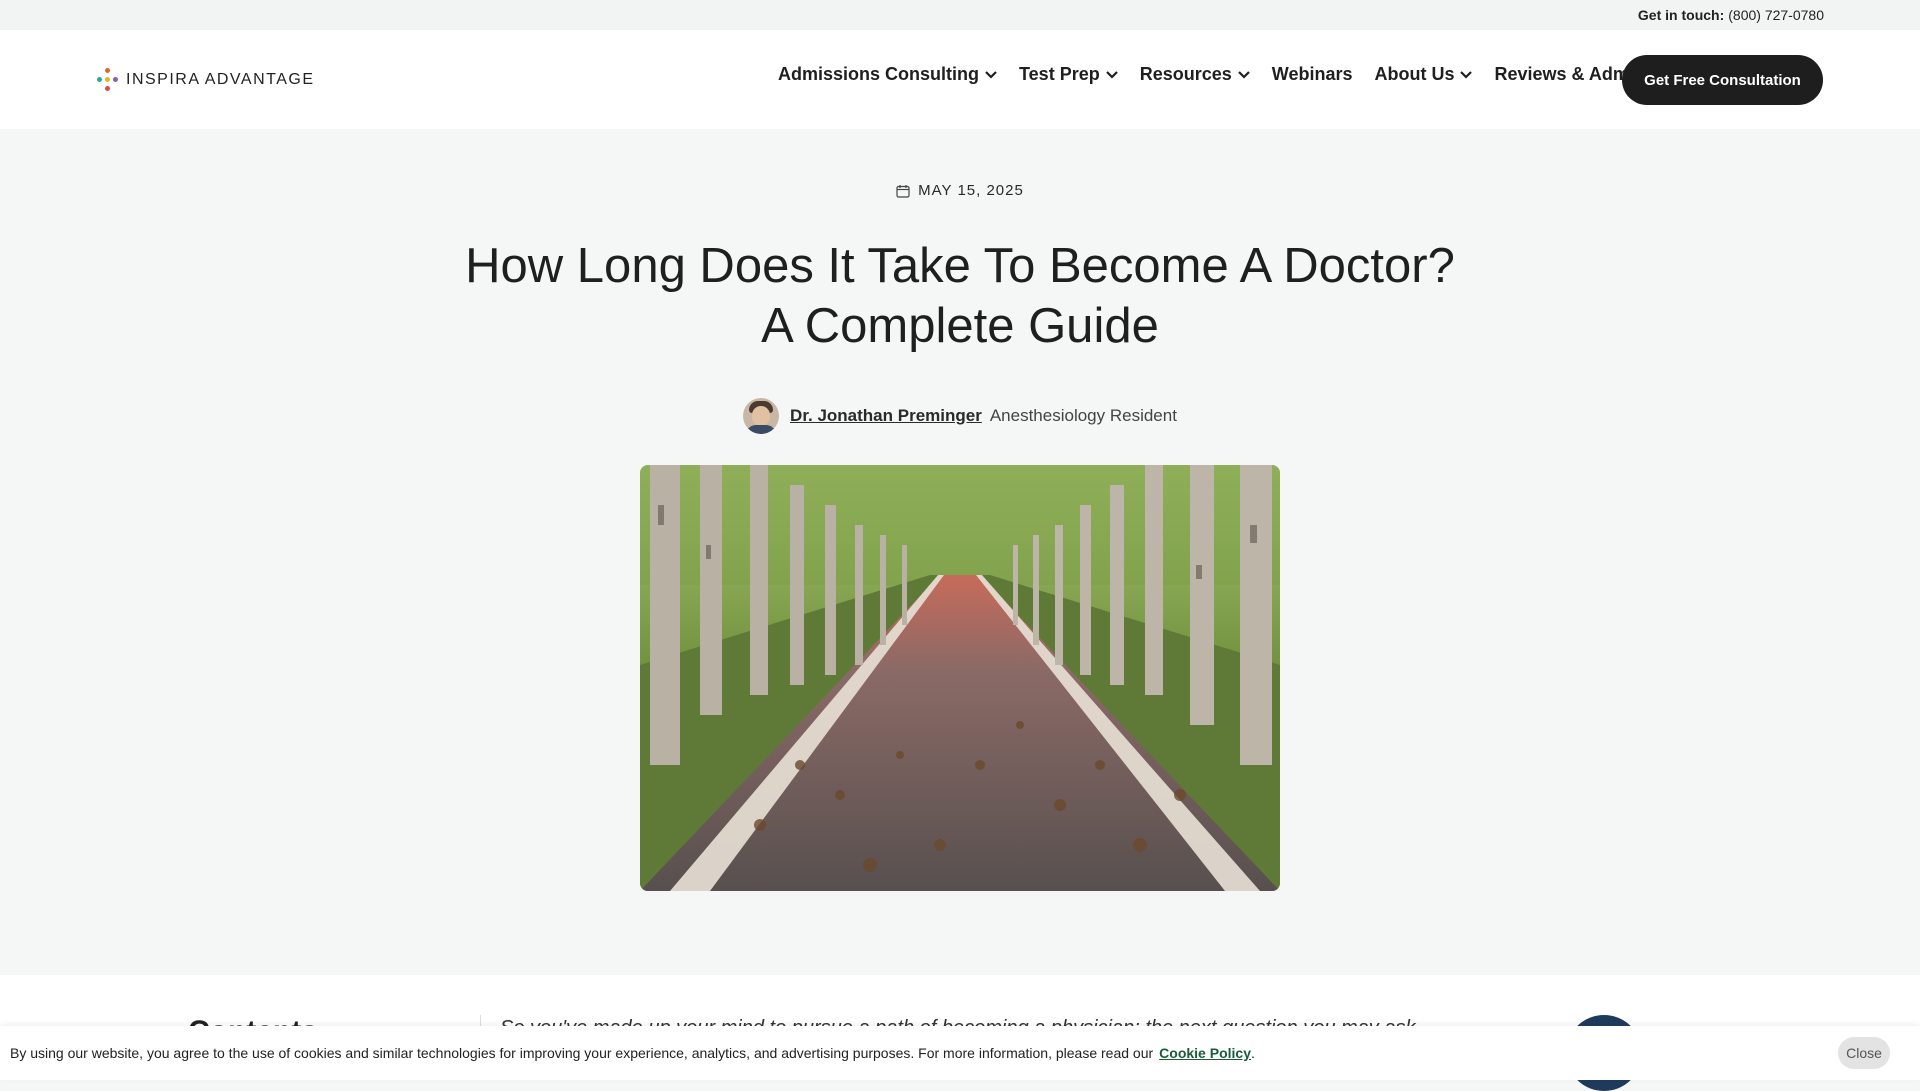 This screenshot has width=1920, height=1091. Describe the element at coordinates (1776, 15) in the screenshot. I see `contact-phone: (800) 727-0780` at that location.